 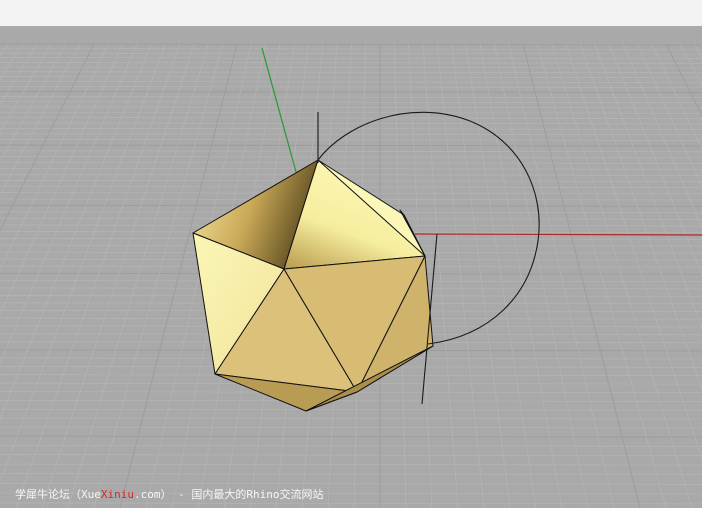 What do you see at coordinates (351, 13) in the screenshot?
I see `viewport-title-bar` at bounding box center [351, 13].